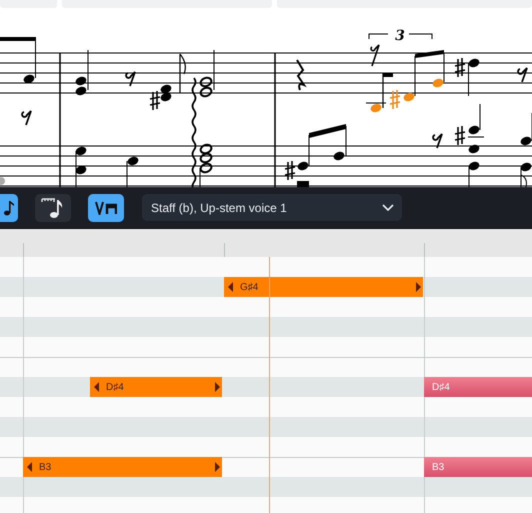 Image resolution: width=532 pixels, height=513 pixels. What do you see at coordinates (272, 207) in the screenshot?
I see `voice-dropdown: Staff (b), Up-stem voice 1` at bounding box center [272, 207].